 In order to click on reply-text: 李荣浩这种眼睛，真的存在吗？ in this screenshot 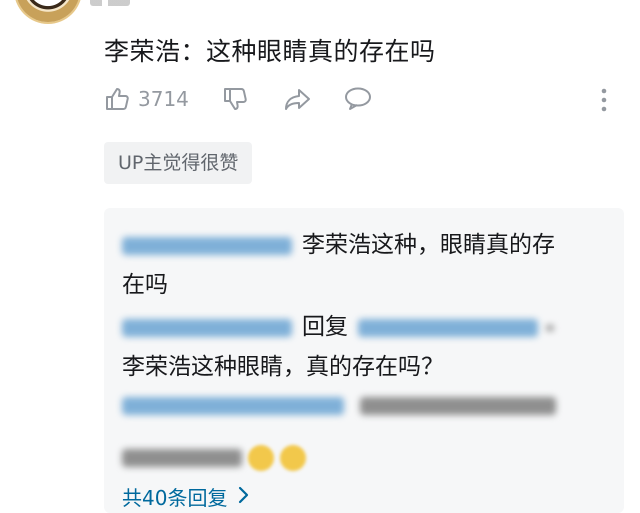, I will do `click(283, 367)`.